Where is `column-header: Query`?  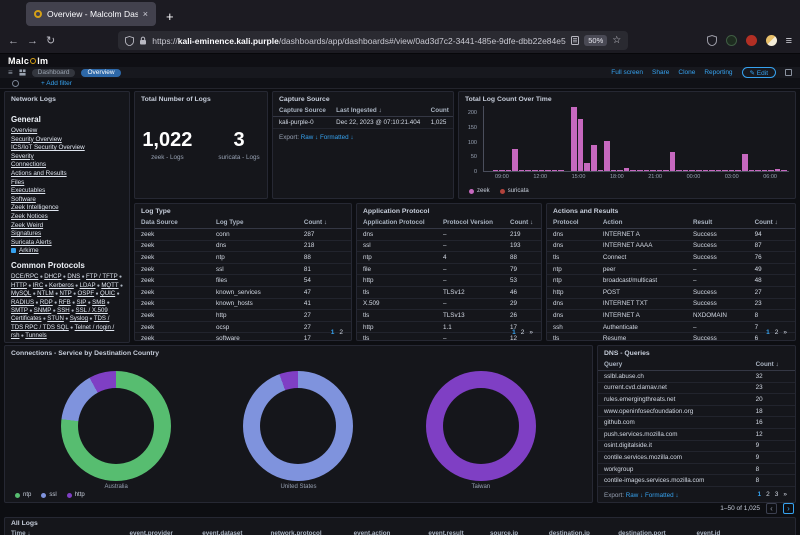 column-header: Query is located at coordinates (674, 365).